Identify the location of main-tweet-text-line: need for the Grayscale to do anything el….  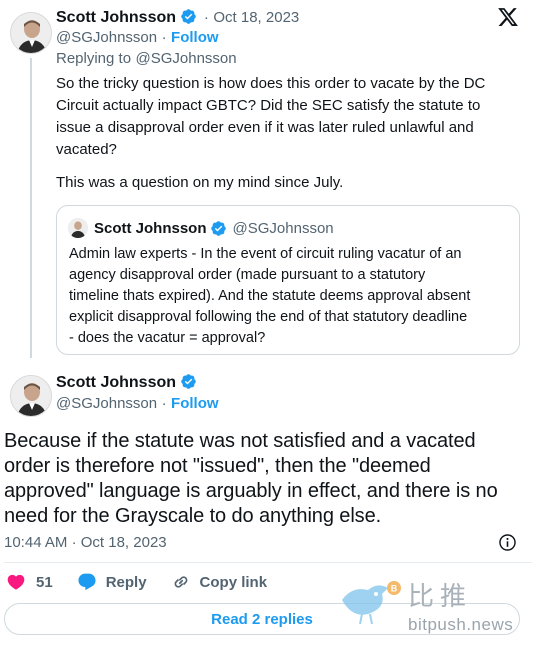
(193, 516).